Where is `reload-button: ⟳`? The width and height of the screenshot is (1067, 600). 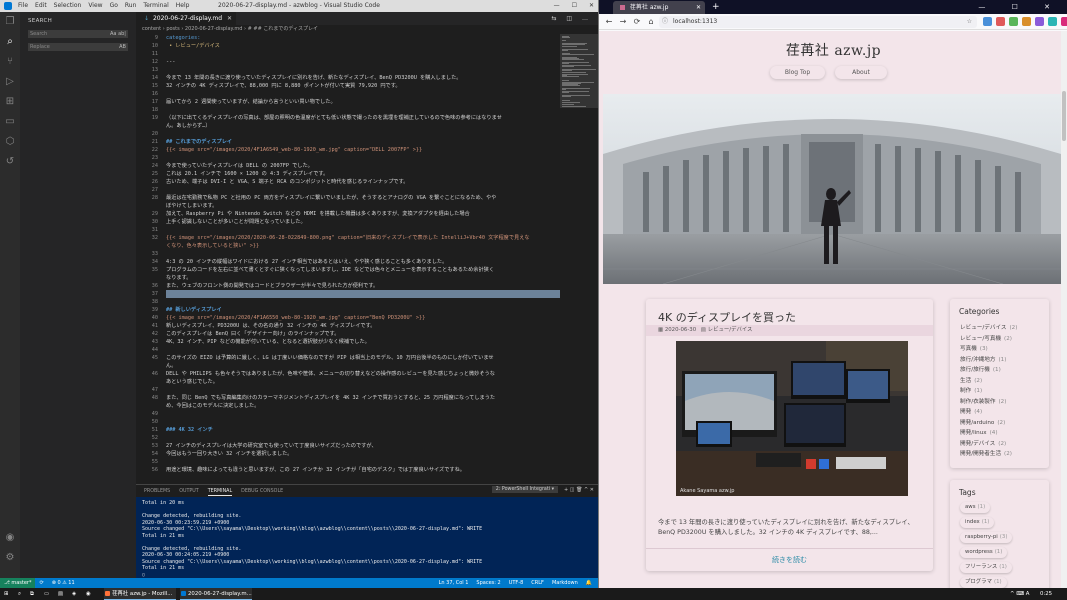
reload-button: ⟳ is located at coordinates (637, 22).